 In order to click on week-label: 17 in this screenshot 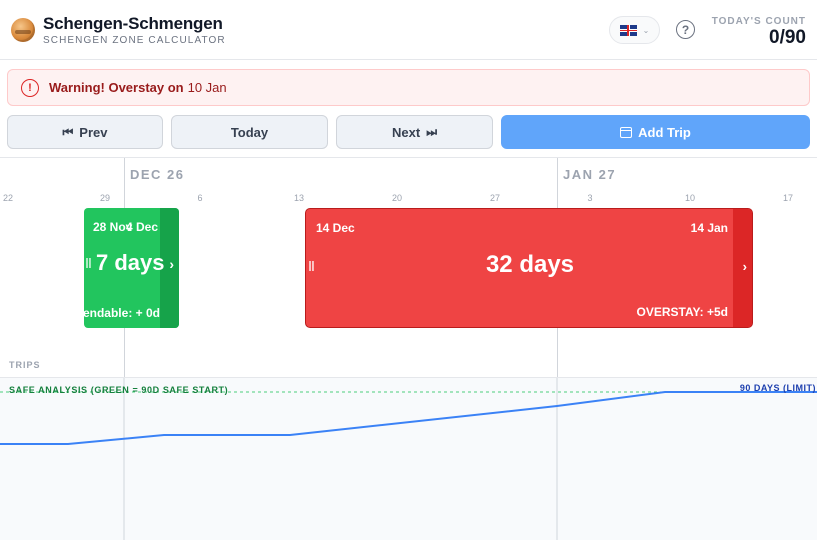, I will do `click(788, 198)`.